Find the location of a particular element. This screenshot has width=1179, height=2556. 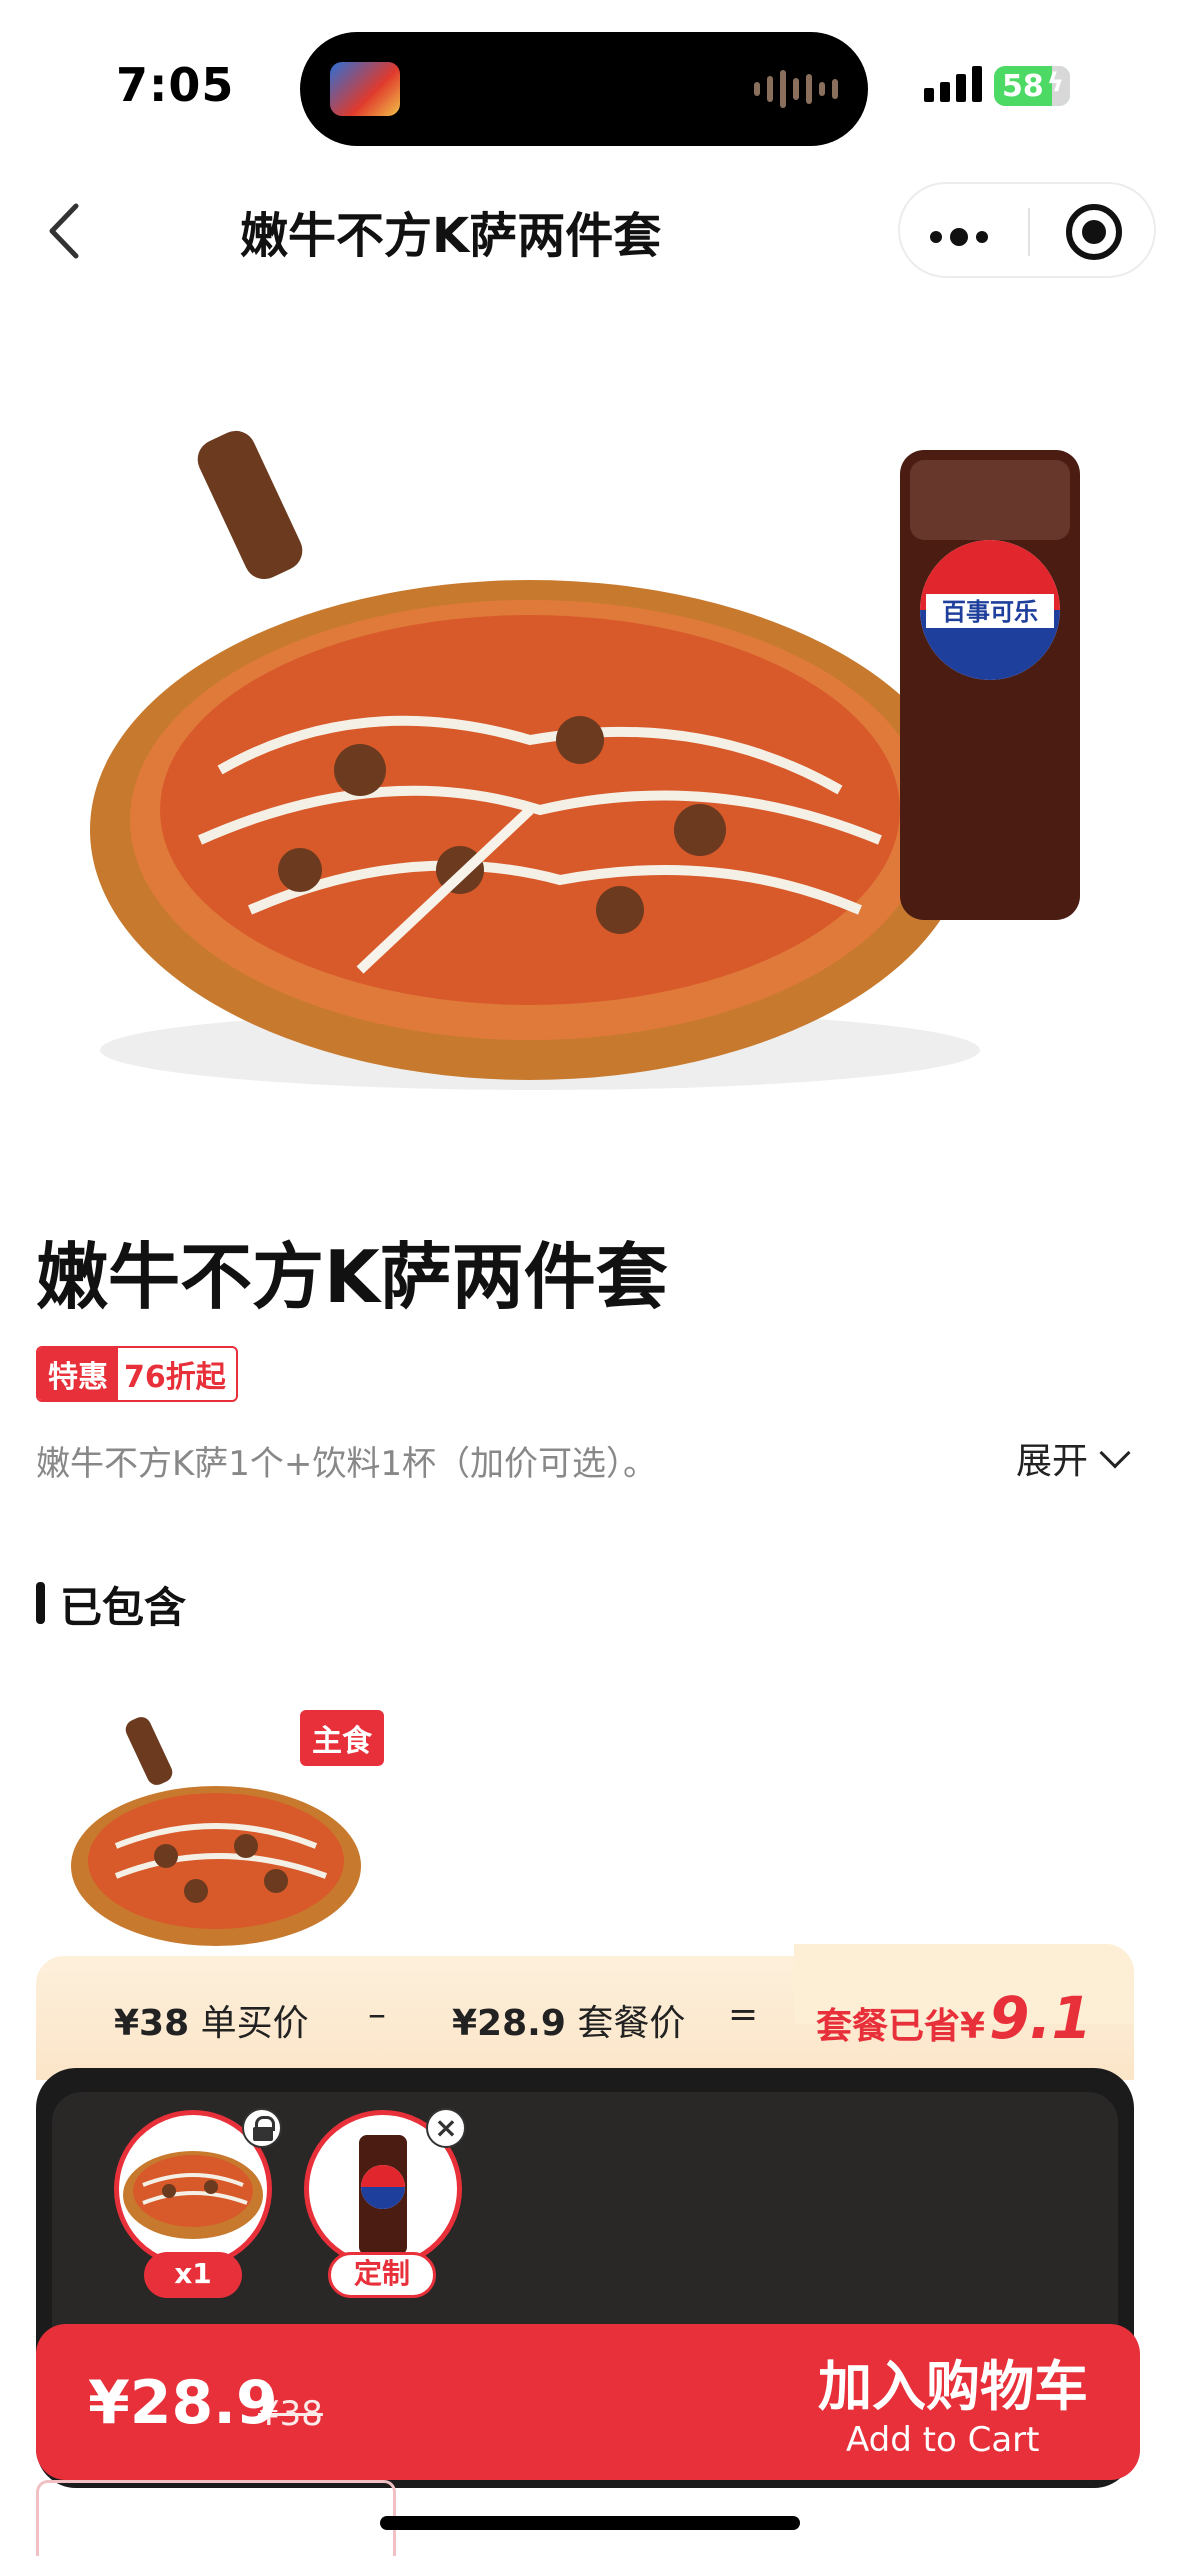

battery-icon: 58 ϟ is located at coordinates (1032, 86).